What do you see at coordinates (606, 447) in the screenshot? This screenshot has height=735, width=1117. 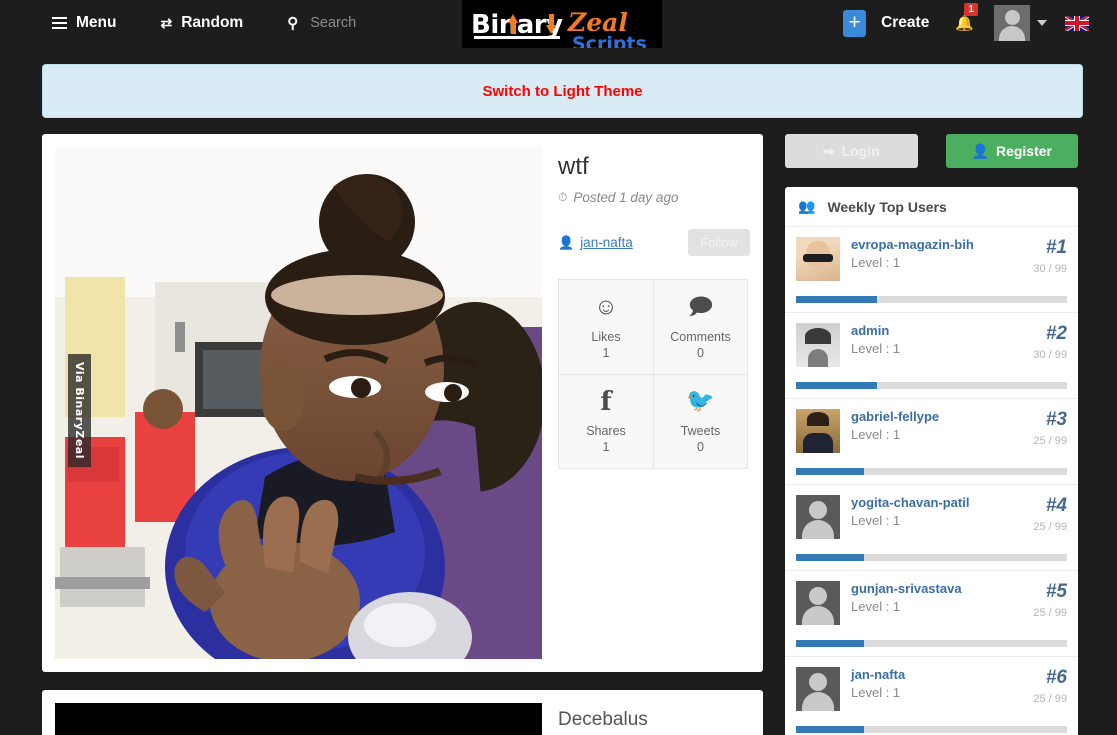 I see `stat-shares-value: 1` at bounding box center [606, 447].